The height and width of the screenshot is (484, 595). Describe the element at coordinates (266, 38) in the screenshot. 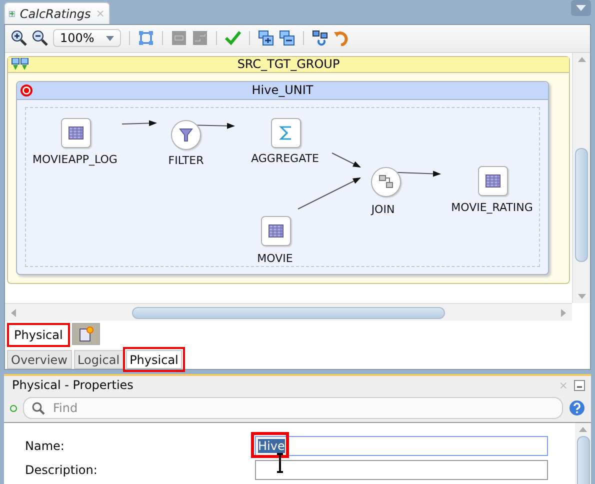

I see `expand-icon` at that location.